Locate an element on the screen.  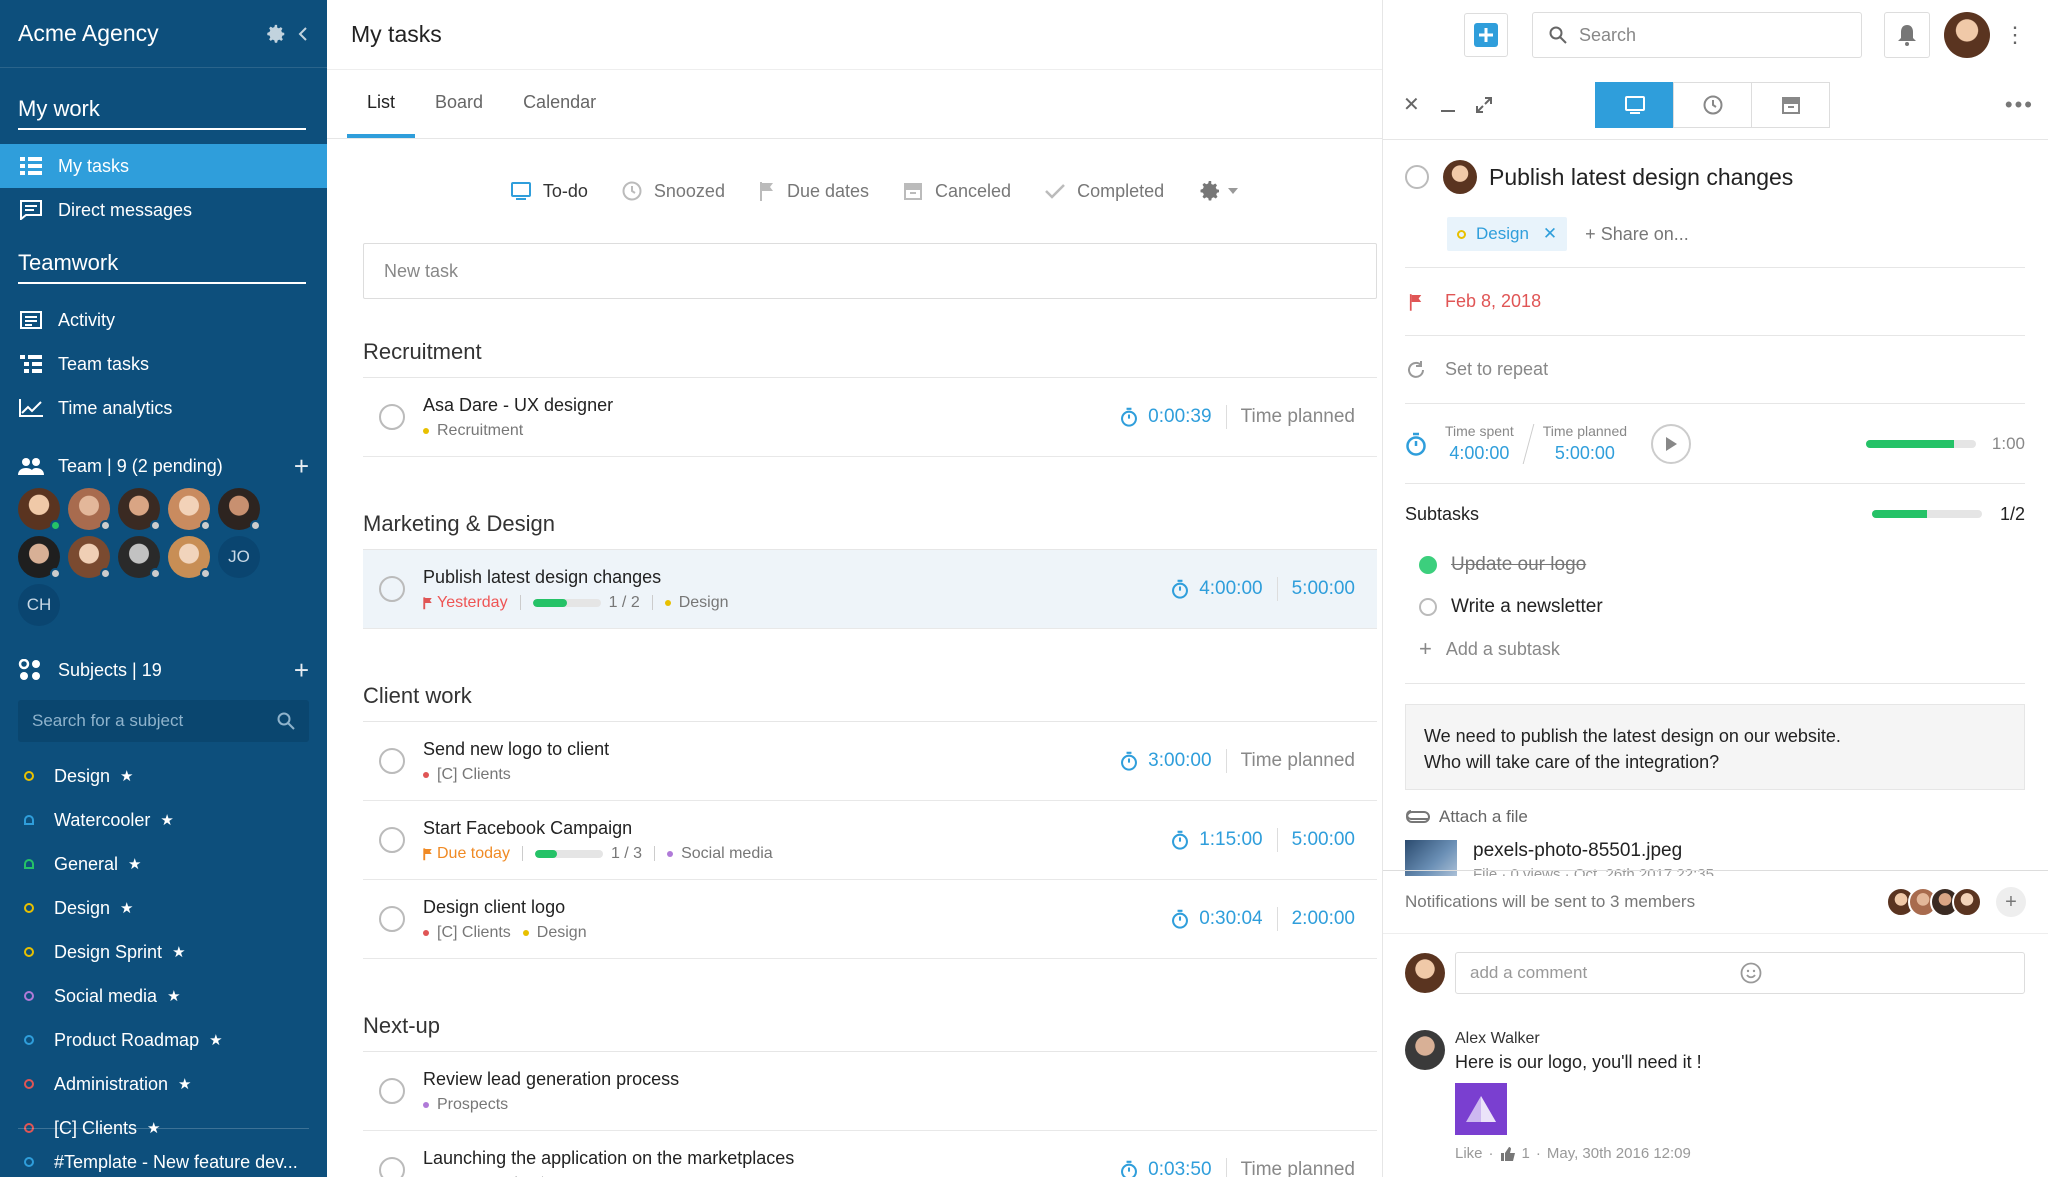
time-spent: 0:03:50 is located at coordinates (1166, 1168).